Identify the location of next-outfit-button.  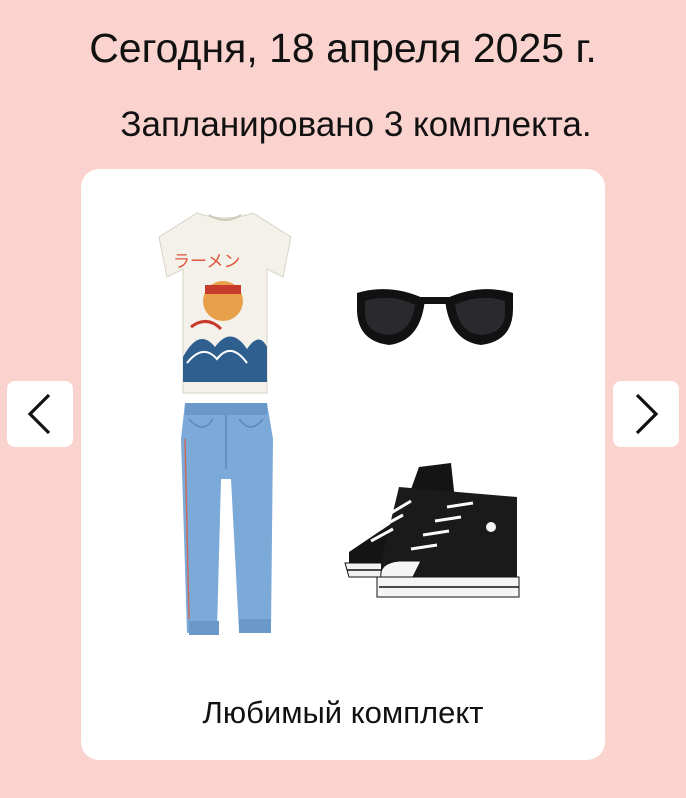
(646, 414).